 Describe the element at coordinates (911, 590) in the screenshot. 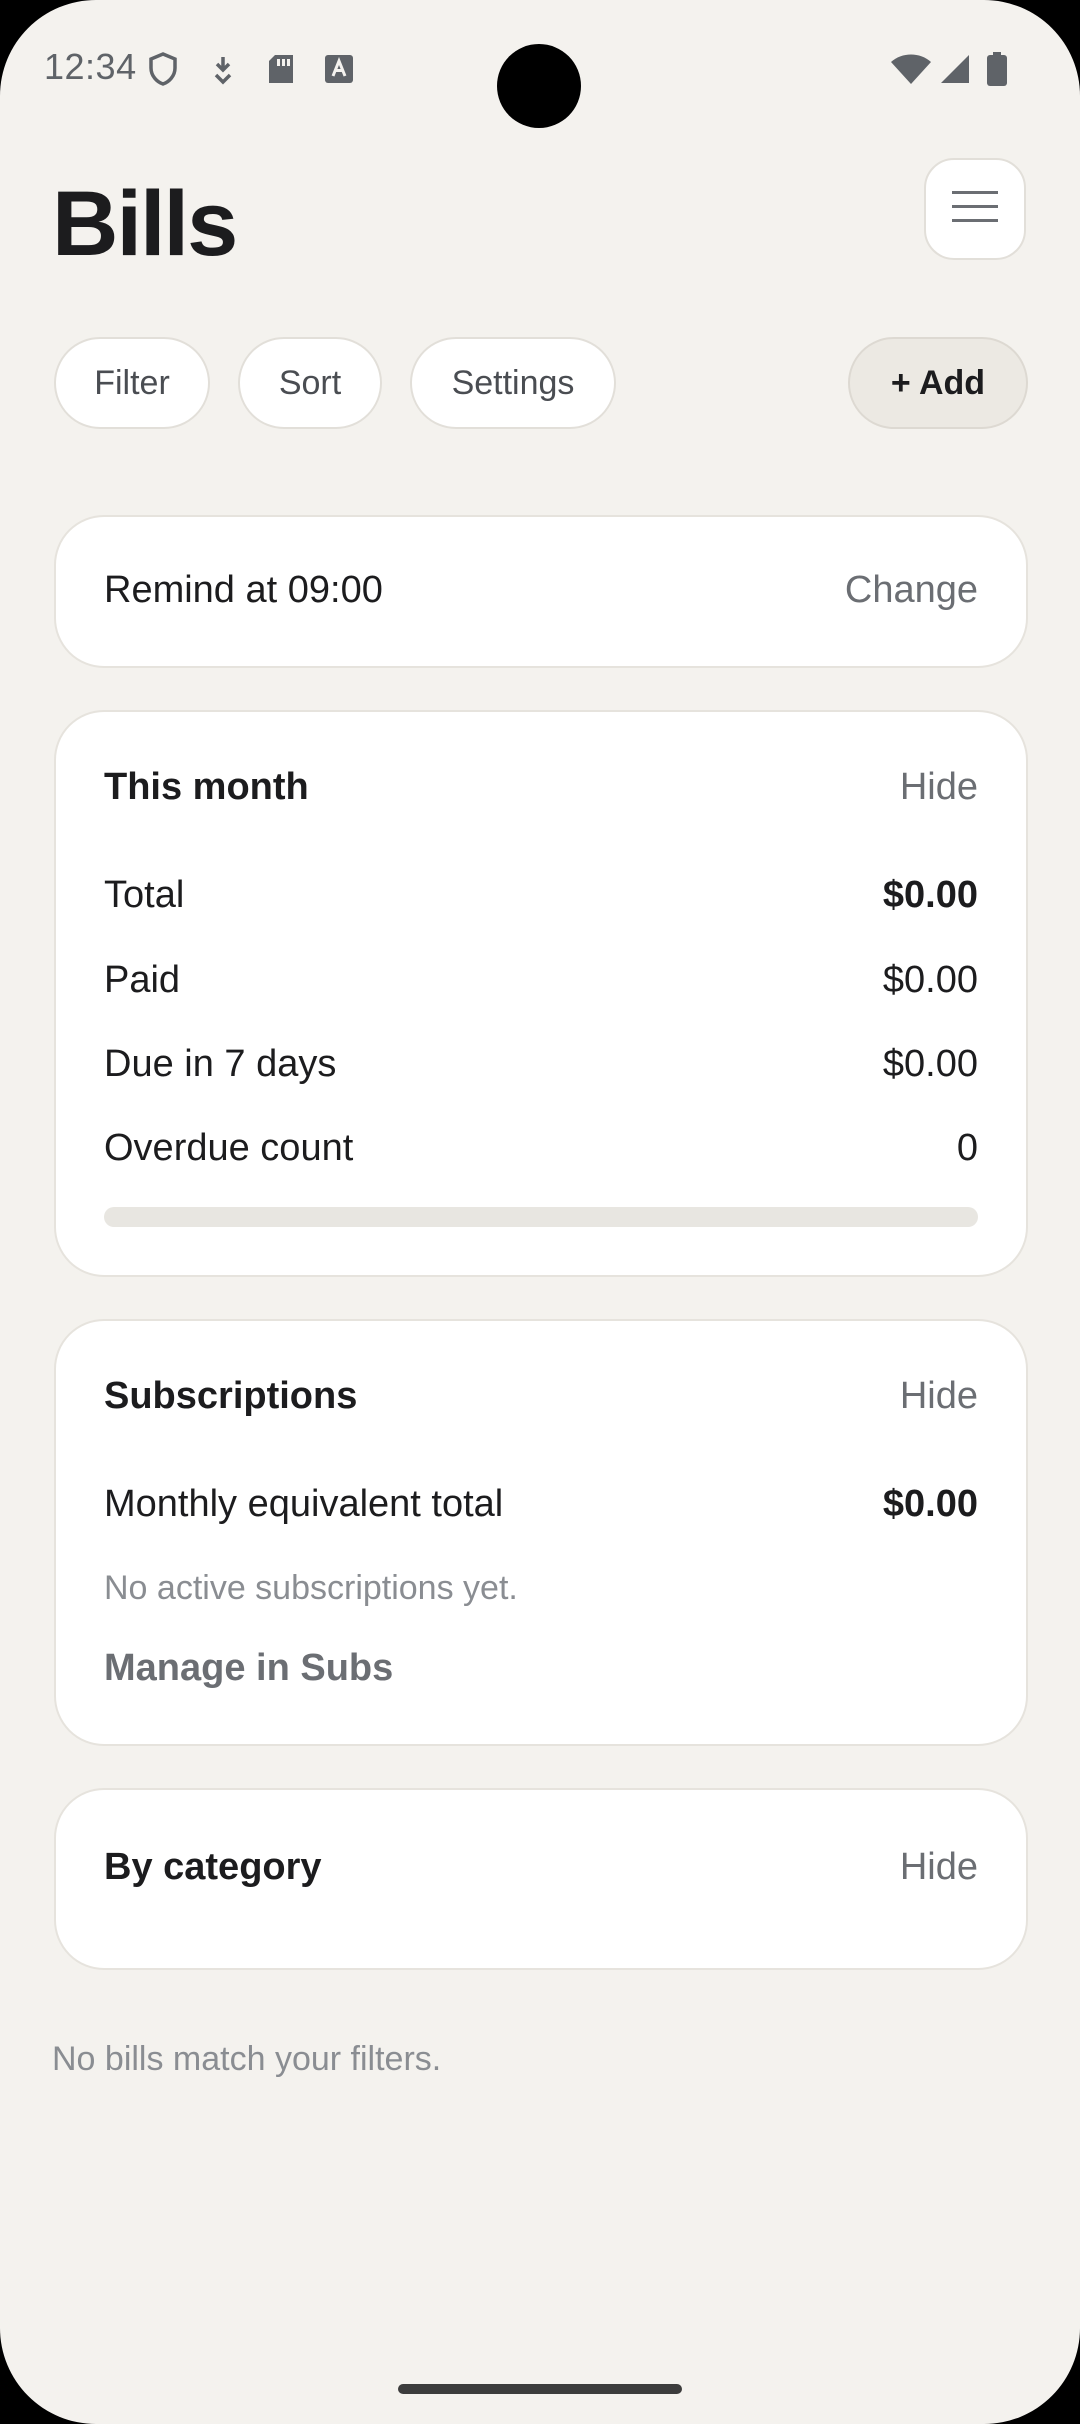

I see `change-reminder-button: Change` at that location.